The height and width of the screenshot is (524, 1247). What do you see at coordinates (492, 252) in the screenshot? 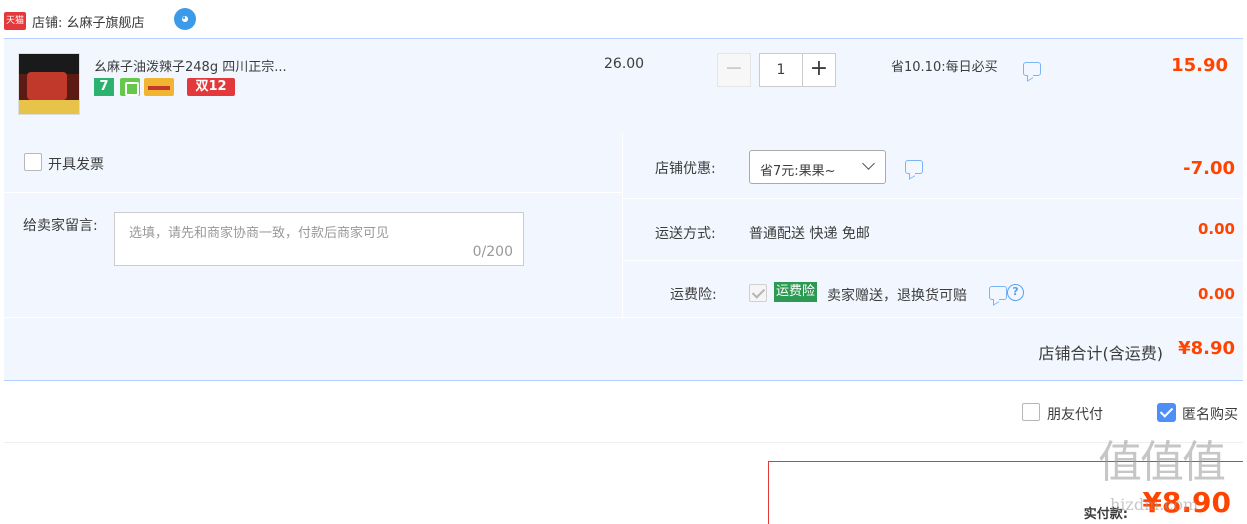
I see `seller-message-counter: 0/200` at bounding box center [492, 252].